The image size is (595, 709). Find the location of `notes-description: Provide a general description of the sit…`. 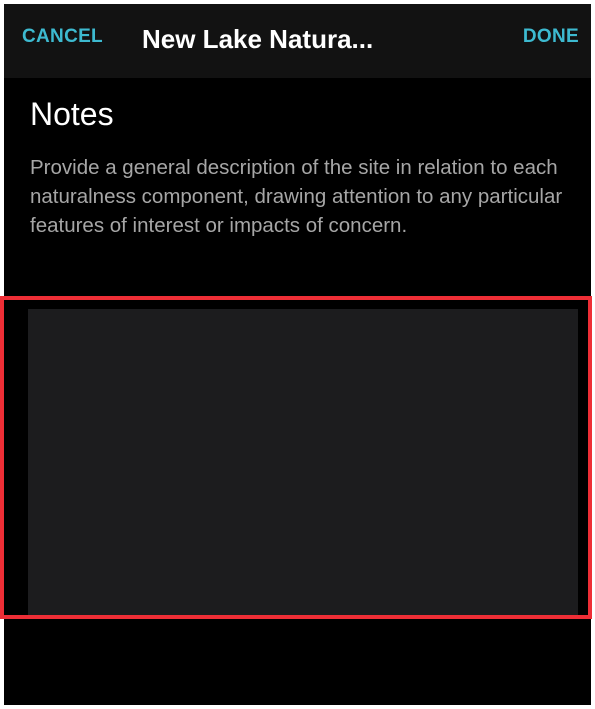

notes-description: Provide a general description of the sit… is located at coordinates (296, 196).